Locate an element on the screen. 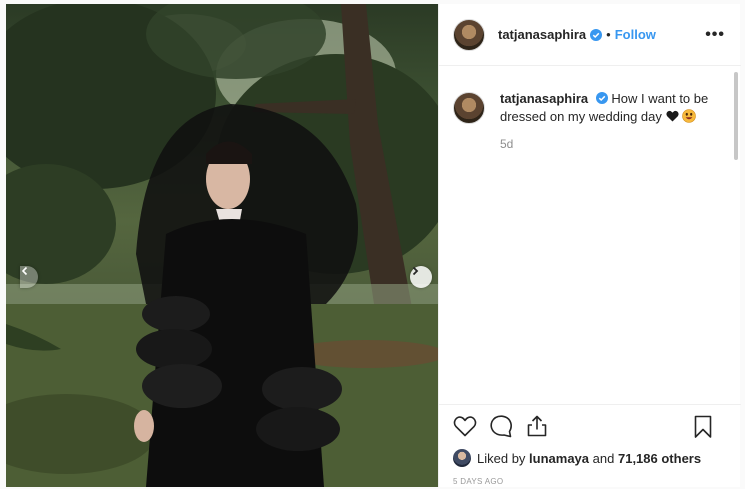  comment-bubble-icon is located at coordinates (501, 426).